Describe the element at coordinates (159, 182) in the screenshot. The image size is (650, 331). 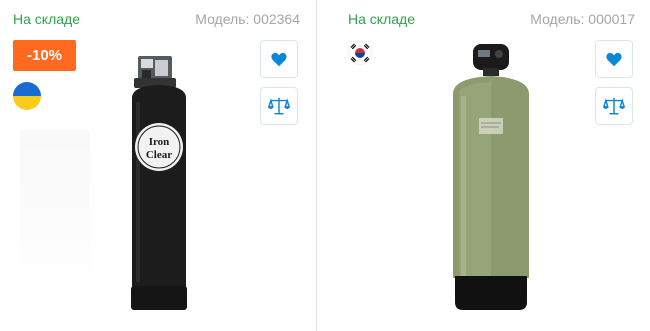
I see `product-image-iron-clear: Iron Clear` at that location.